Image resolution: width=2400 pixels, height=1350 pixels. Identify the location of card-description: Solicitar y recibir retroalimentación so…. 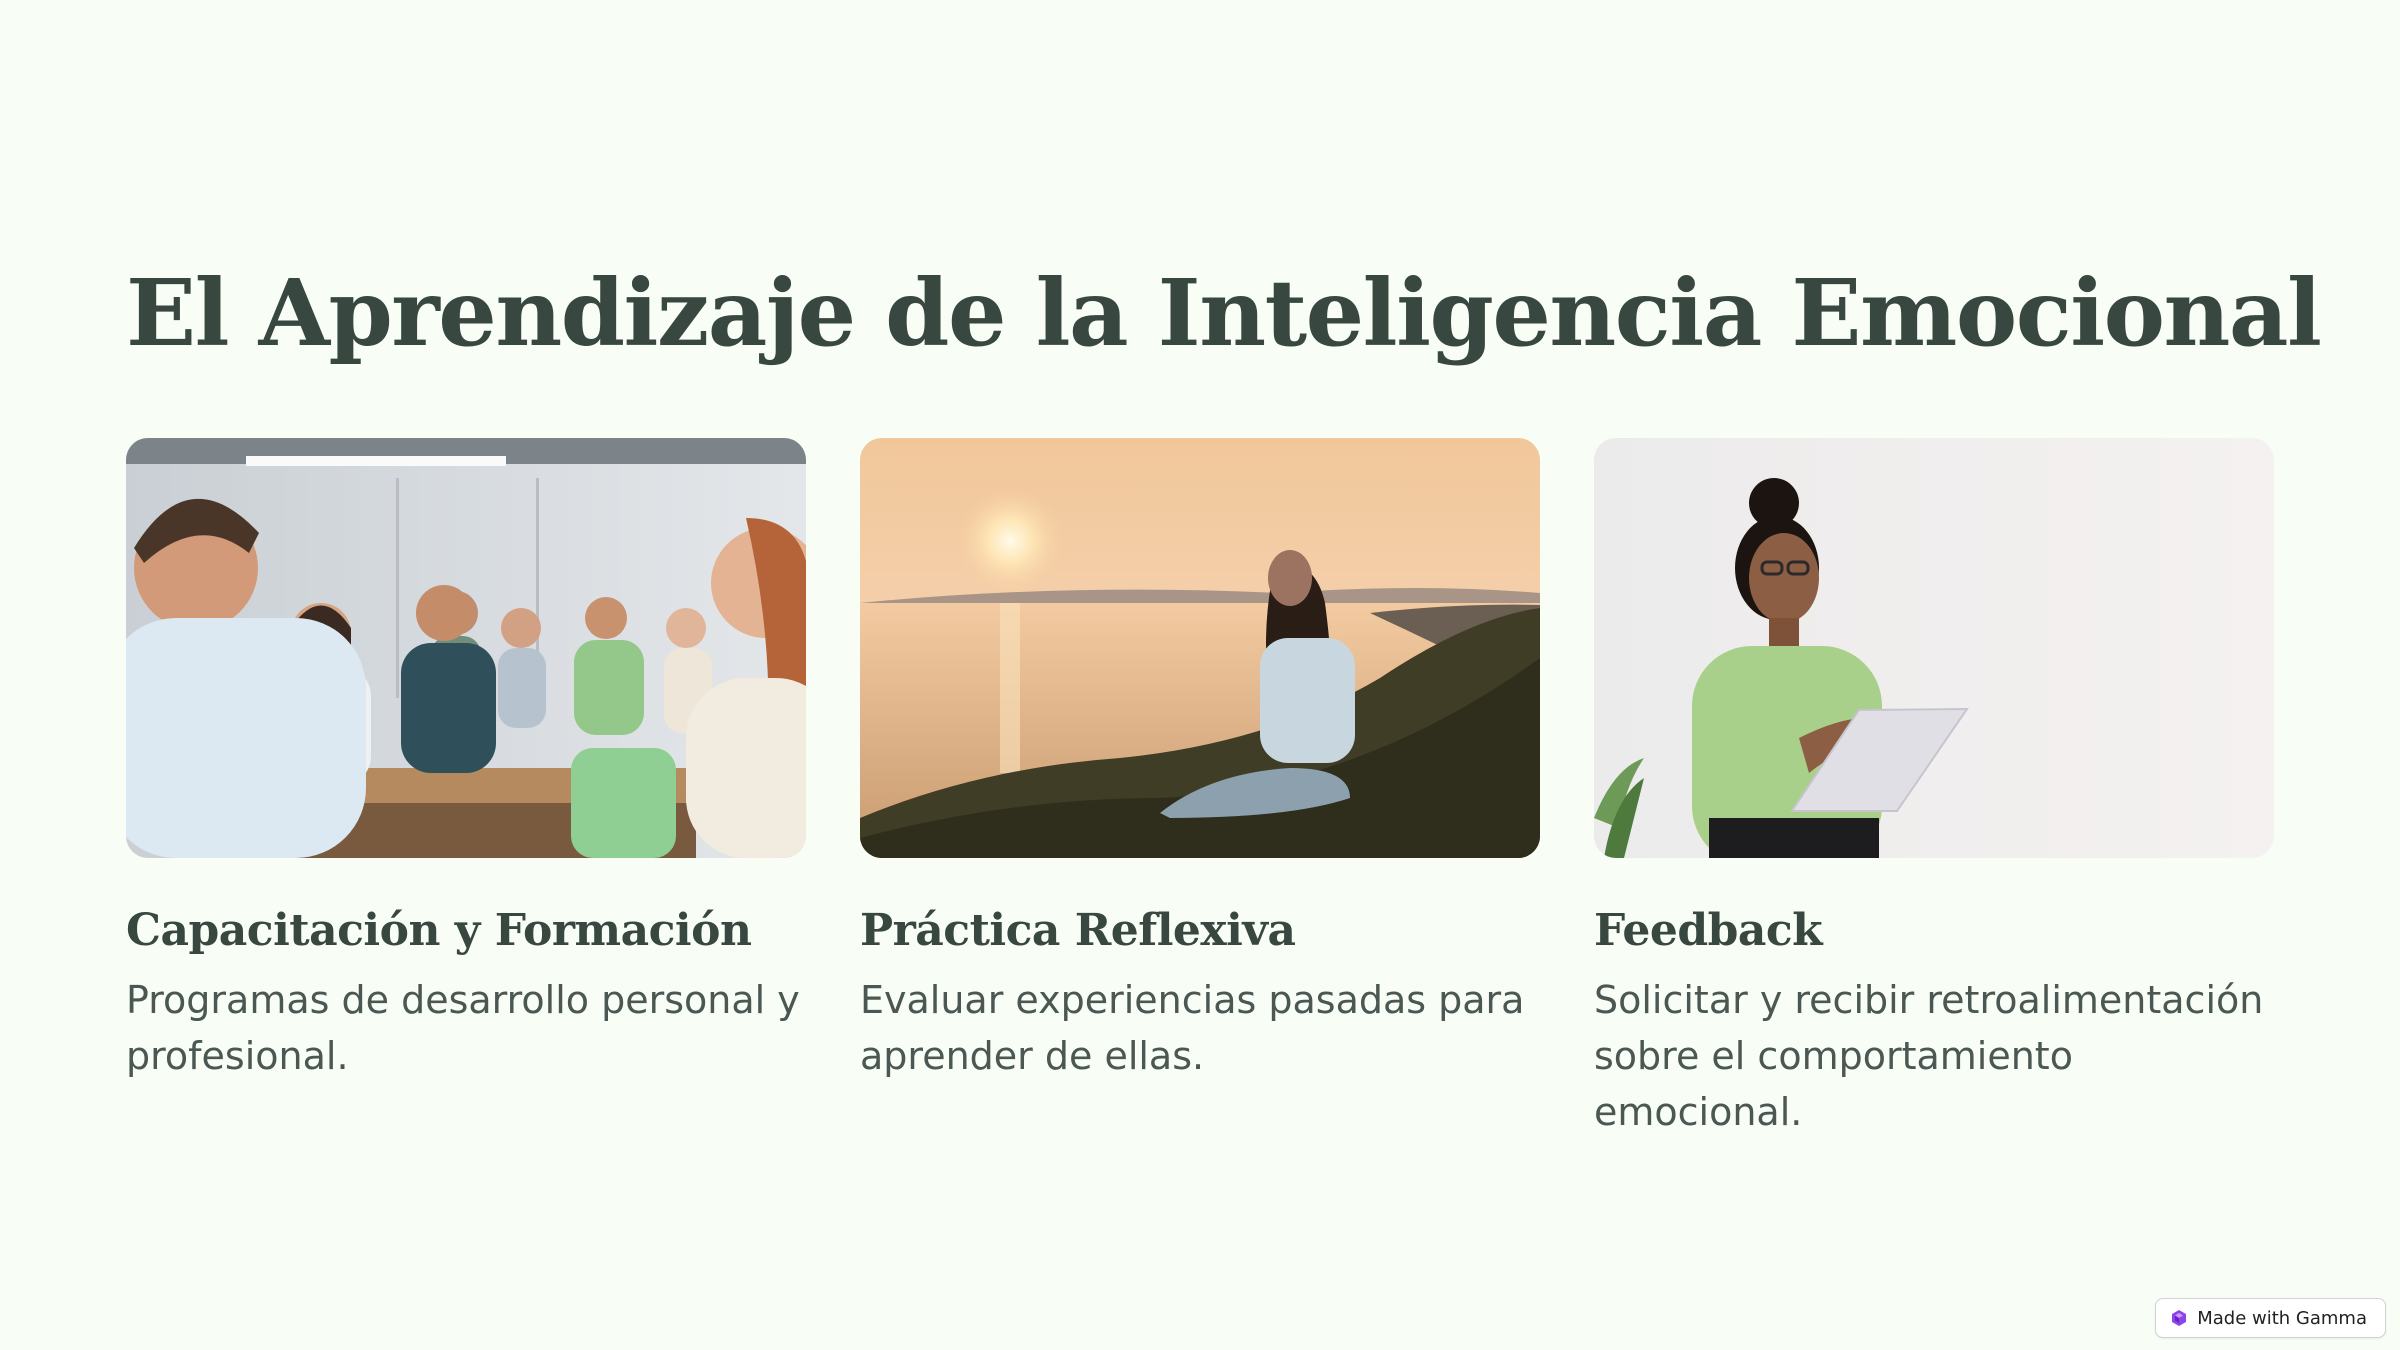
(1929, 1056).